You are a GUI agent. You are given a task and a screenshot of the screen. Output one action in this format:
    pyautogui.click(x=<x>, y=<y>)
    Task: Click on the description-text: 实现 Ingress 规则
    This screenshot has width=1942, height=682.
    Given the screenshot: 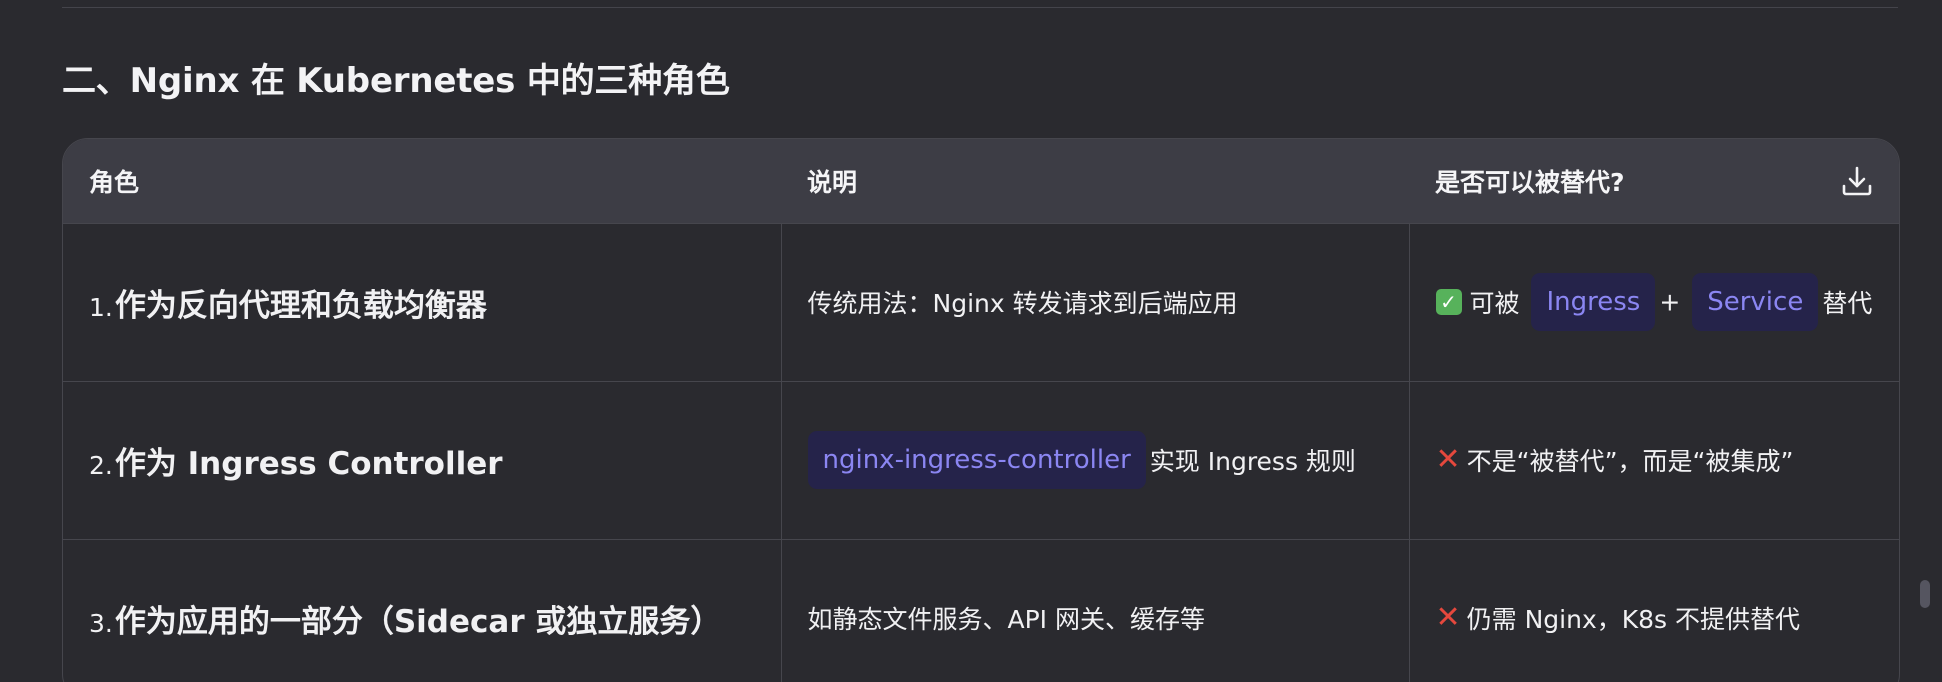 What is the action you would take?
    pyautogui.click(x=1252, y=461)
    